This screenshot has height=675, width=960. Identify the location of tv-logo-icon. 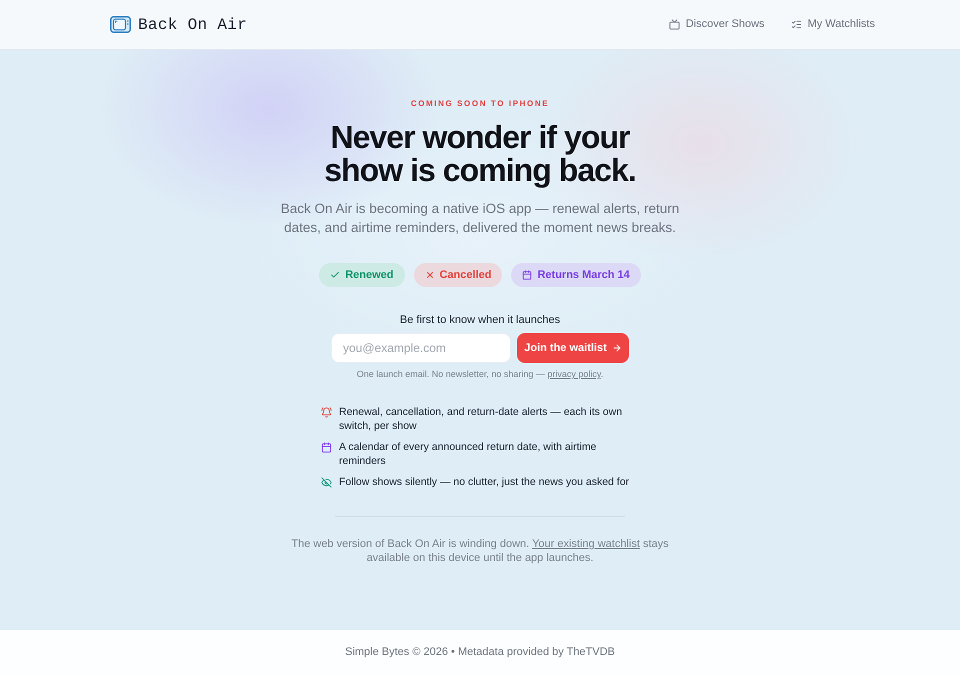
(120, 24).